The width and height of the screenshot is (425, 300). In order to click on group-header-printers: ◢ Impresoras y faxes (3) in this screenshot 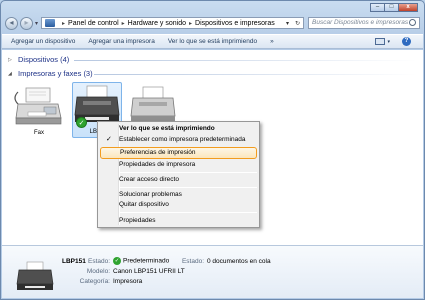, I will do `click(50, 73)`.